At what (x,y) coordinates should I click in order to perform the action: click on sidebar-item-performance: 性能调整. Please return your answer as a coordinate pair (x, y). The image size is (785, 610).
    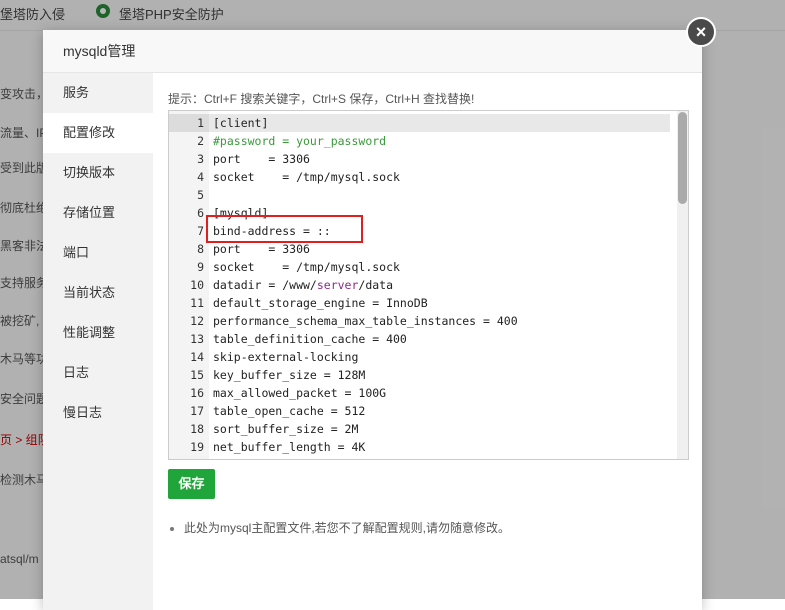
    Looking at the image, I should click on (98, 333).